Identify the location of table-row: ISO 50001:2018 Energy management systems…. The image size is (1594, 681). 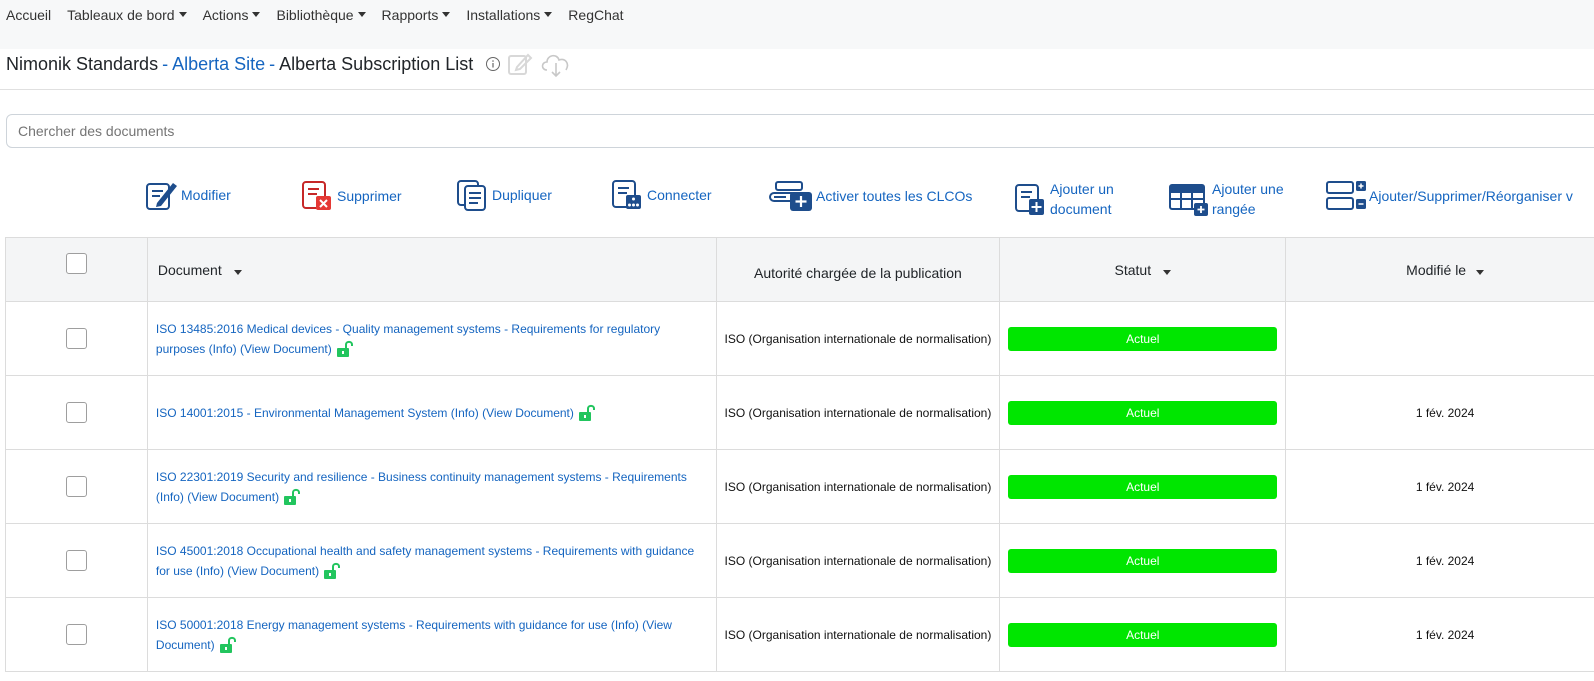
(799, 634).